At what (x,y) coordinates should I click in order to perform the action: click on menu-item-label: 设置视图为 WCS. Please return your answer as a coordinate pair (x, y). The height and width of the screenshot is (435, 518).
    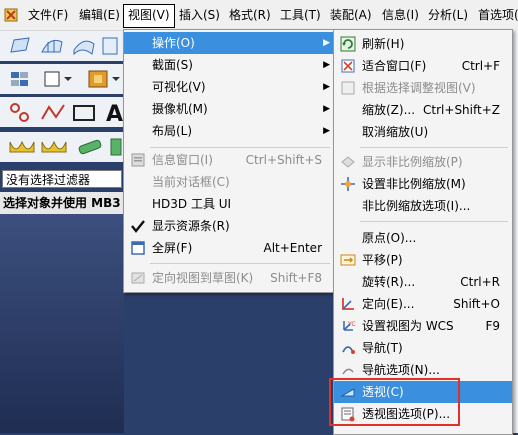
    Looking at the image, I should click on (408, 326).